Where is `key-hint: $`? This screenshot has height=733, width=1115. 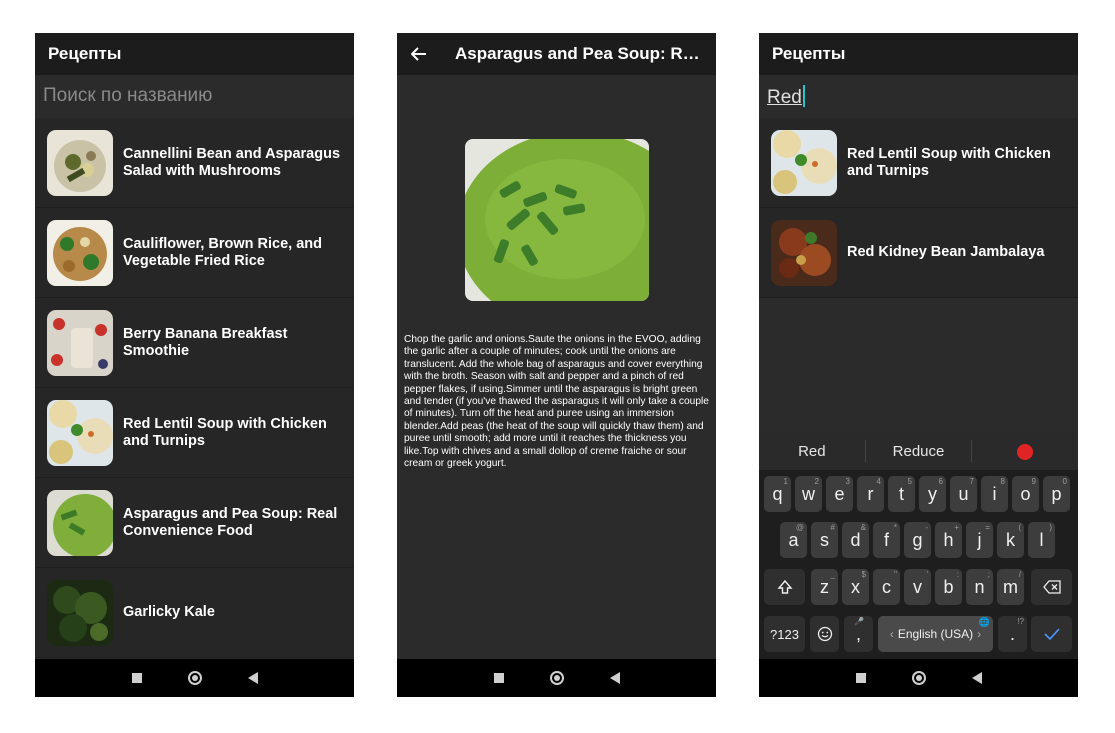 key-hint: $ is located at coordinates (863, 574).